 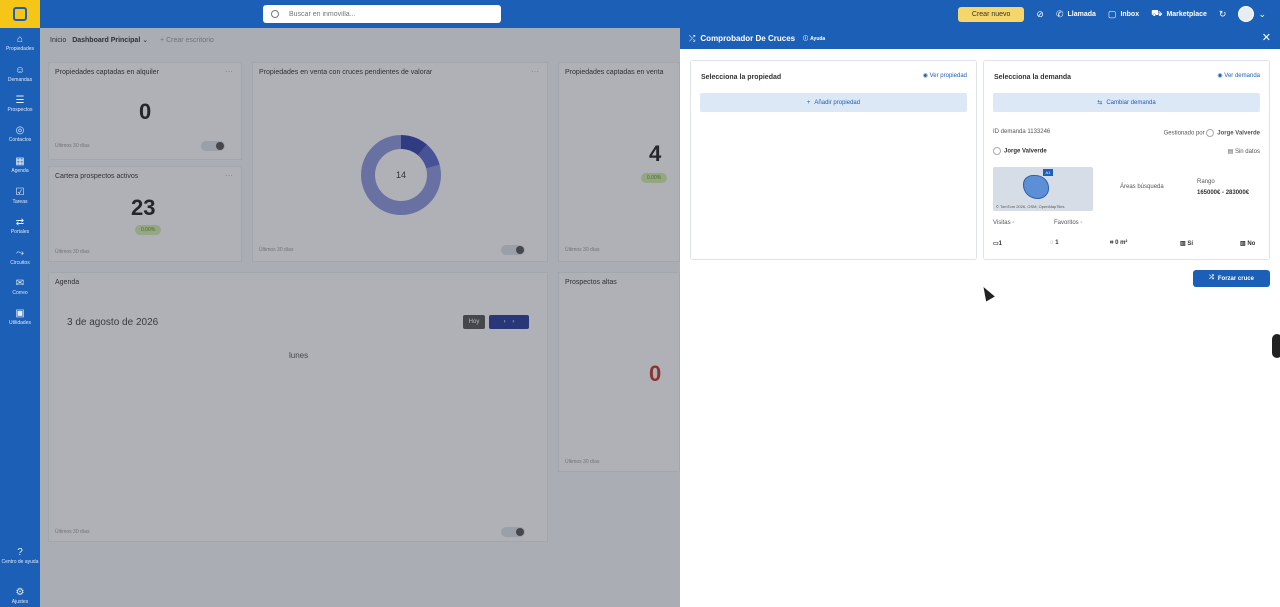 I want to click on sidebar-item-label: Centro de ayuda, so click(x=20, y=562).